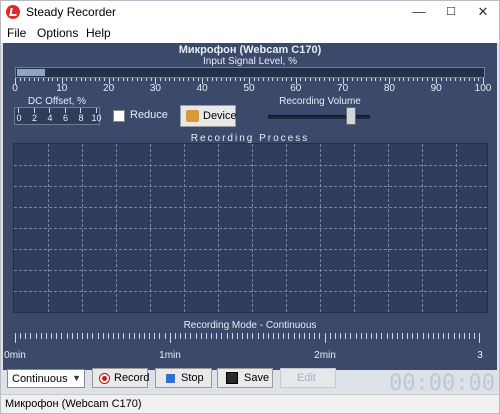 This screenshot has width=500, height=414. Describe the element at coordinates (436, 88) in the screenshot. I see `scale-label: 90` at that location.